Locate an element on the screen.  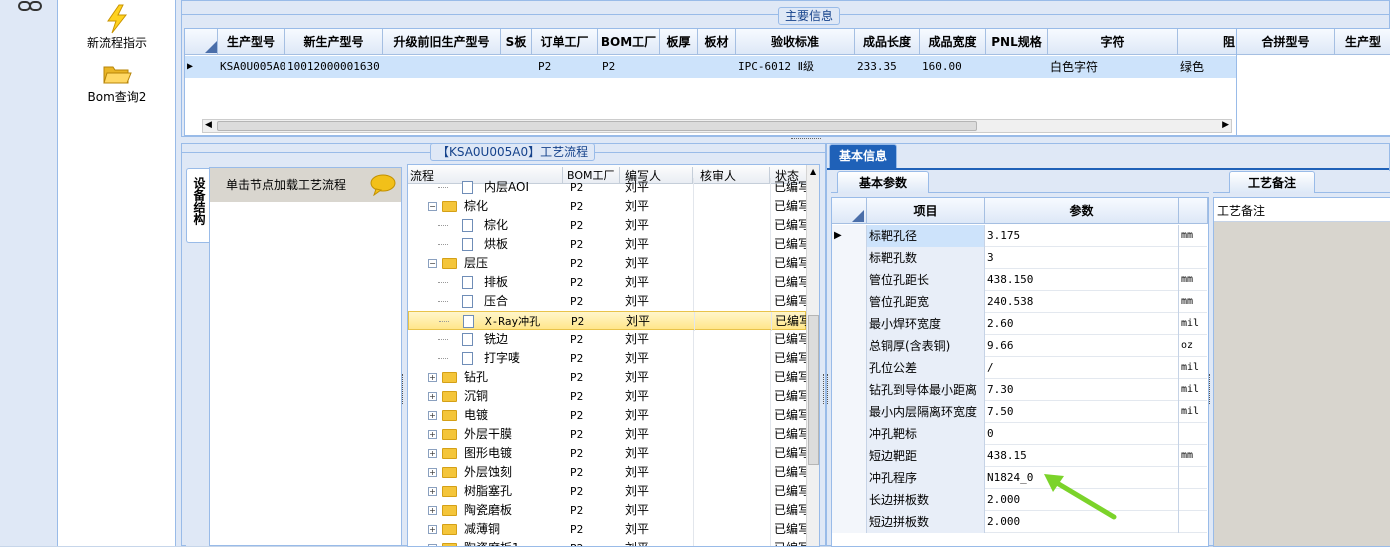
tree-row: X-Ray冲孔 P2 刘平 已编写 is located at coordinates (607, 321).